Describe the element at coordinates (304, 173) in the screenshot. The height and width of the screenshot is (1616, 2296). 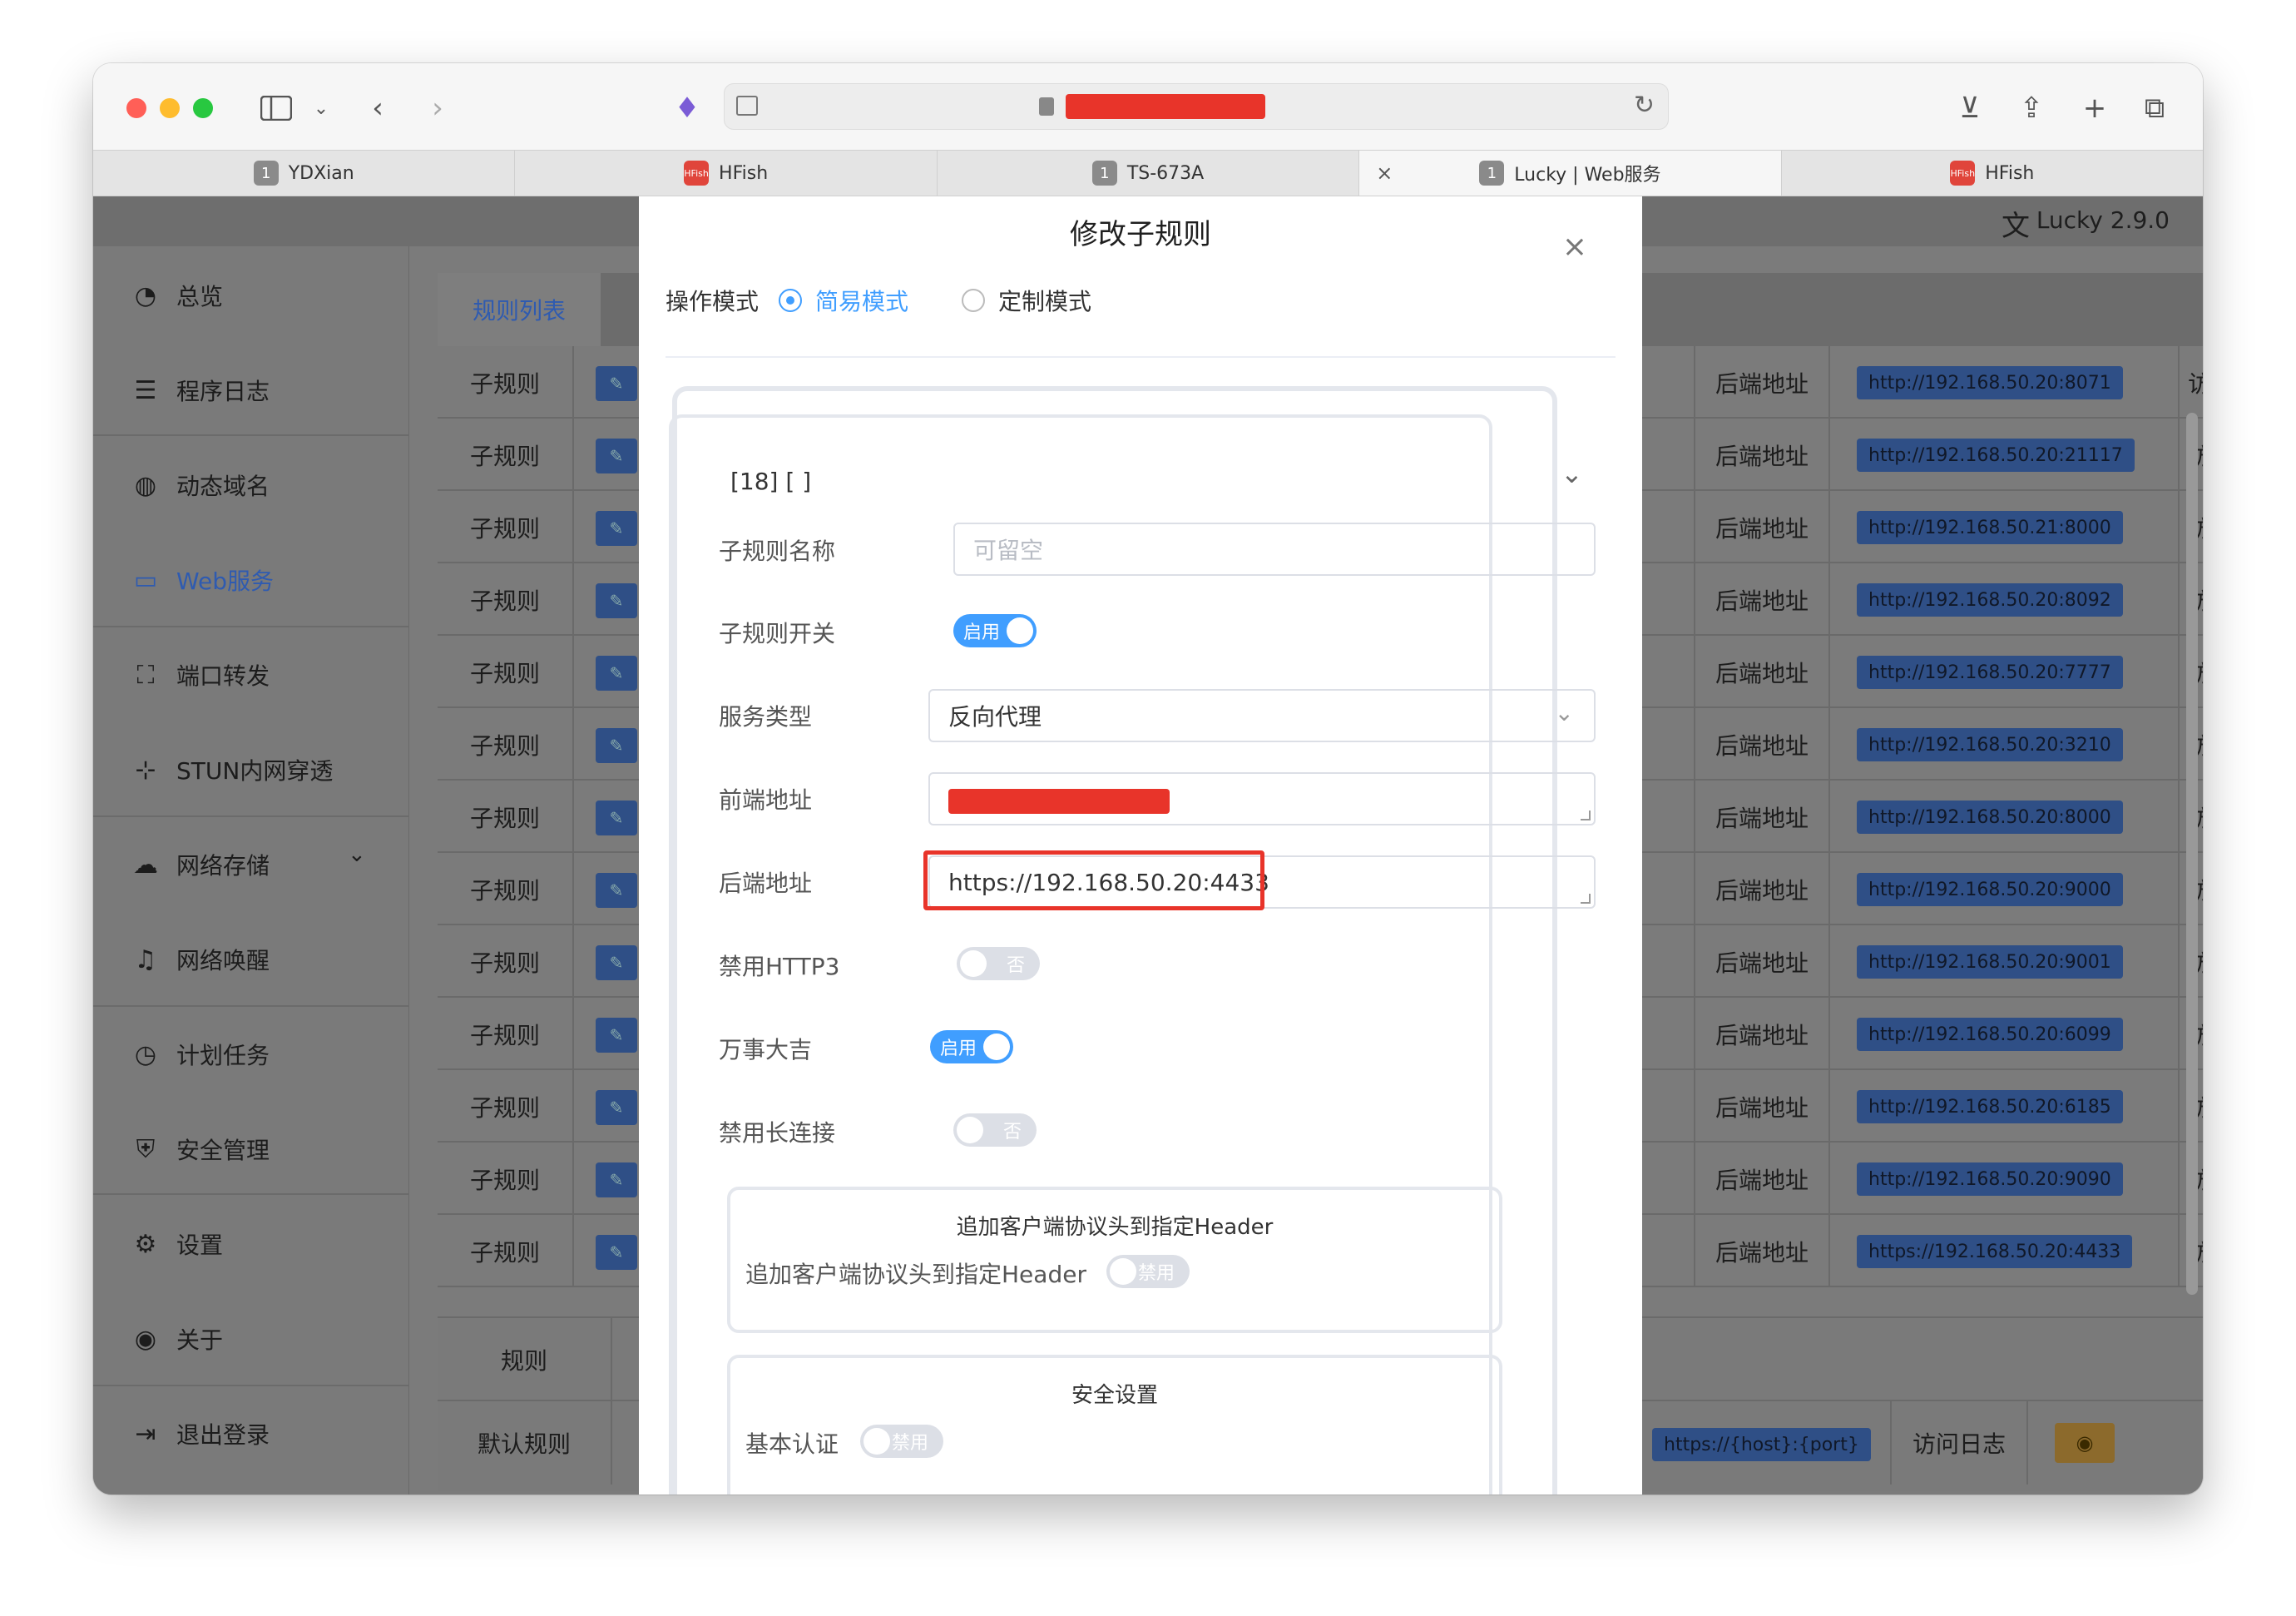
I see `browser-tab-ydxian: 1 YDXian` at that location.